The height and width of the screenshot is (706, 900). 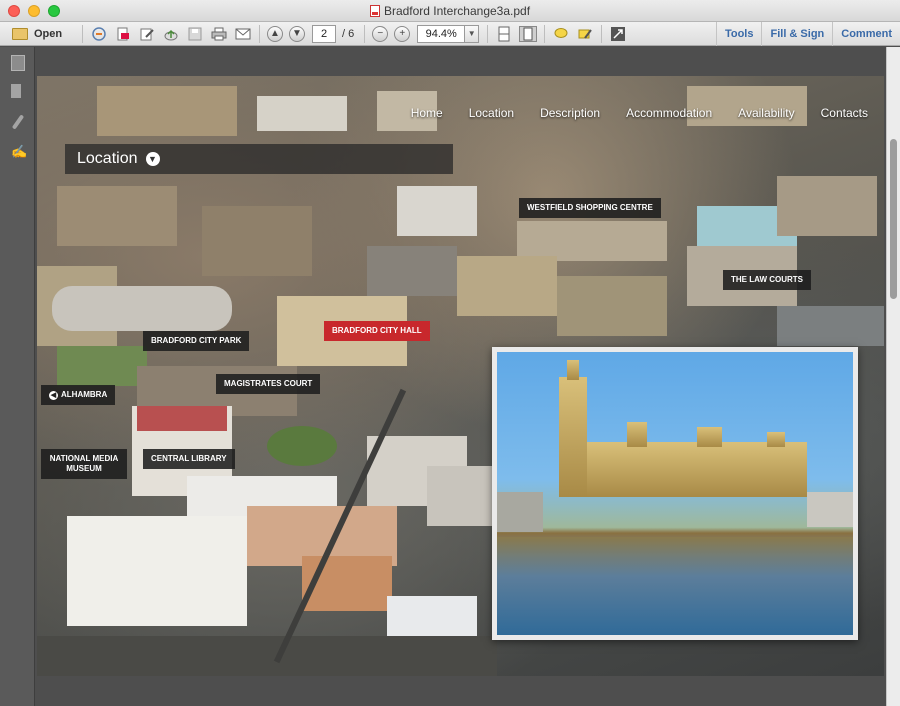 I want to click on label-westfield: WESTFIELD SHOPPING CENTRE, so click(x=590, y=208).